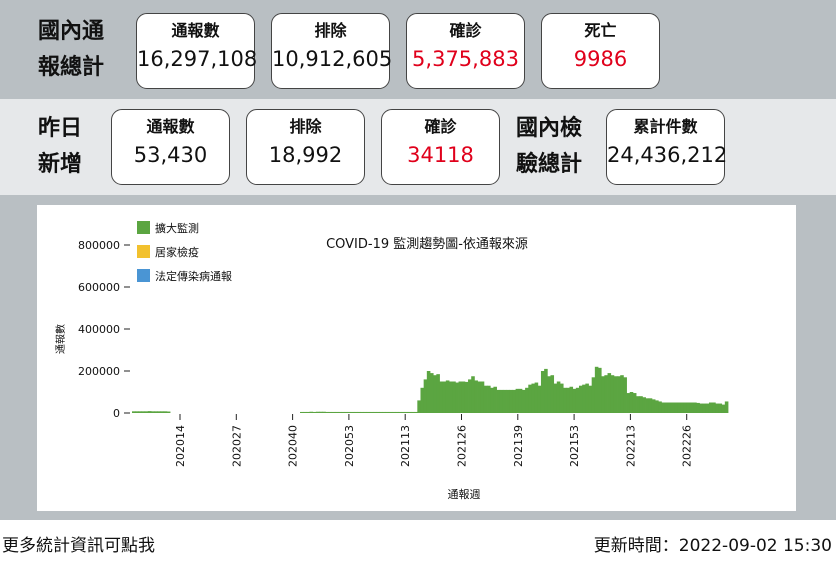 This screenshot has width=836, height=563. Describe the element at coordinates (440, 155) in the screenshot. I see `card-value: 34118` at that location.